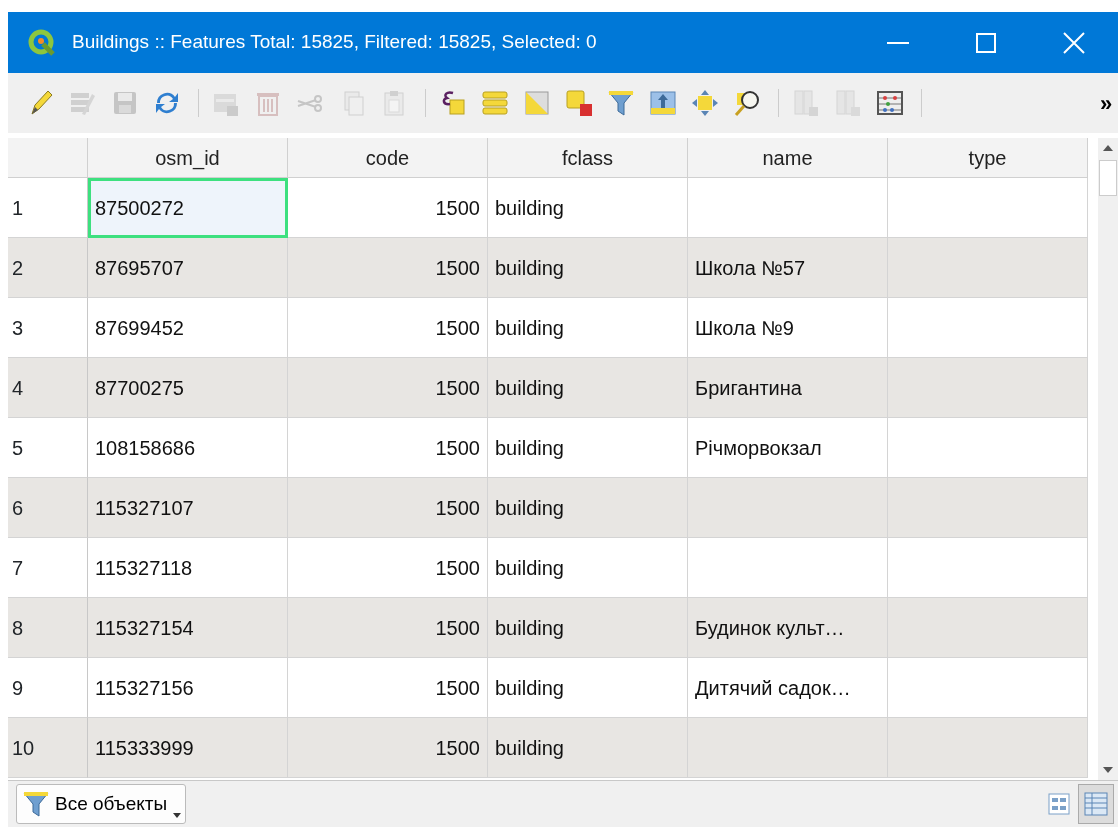 This screenshot has height=827, width=1118. Describe the element at coordinates (588, 158) in the screenshot. I see `column-header: fclass` at that location.